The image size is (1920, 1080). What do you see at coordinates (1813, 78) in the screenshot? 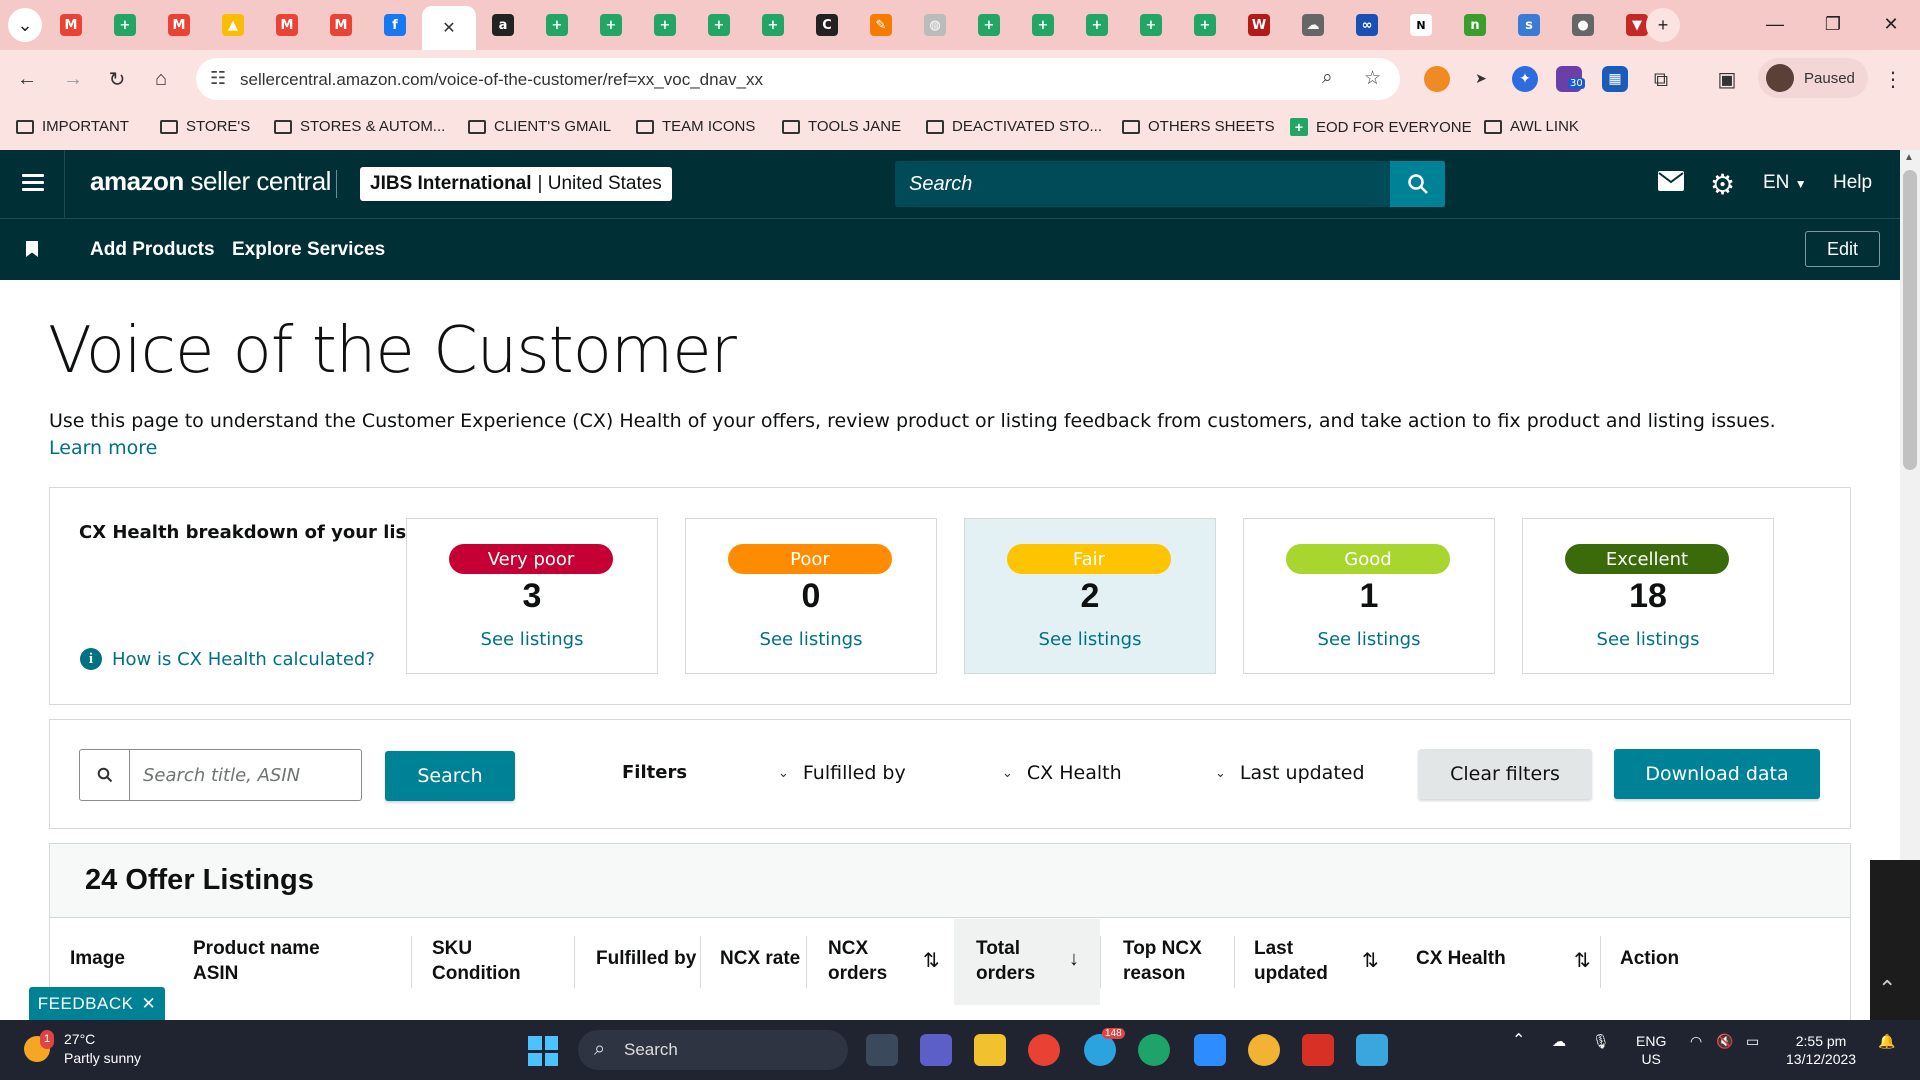
I see `profile-button: Paused` at bounding box center [1813, 78].